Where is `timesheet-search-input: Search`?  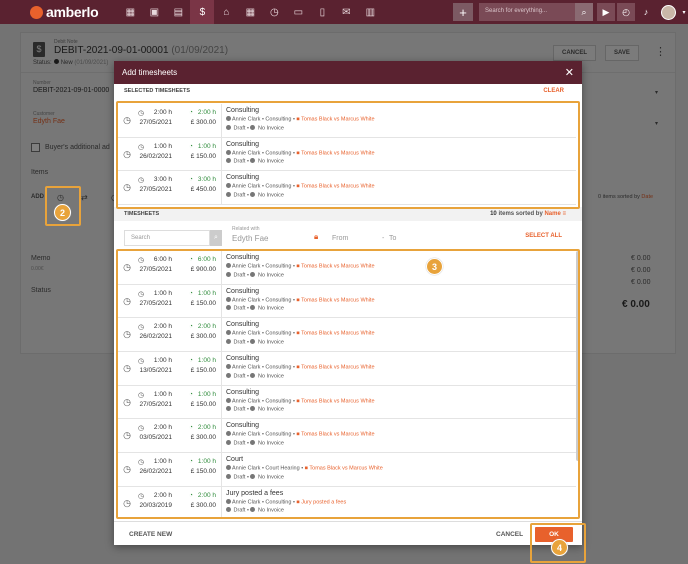
timesheet-search-input: Search is located at coordinates (167, 238).